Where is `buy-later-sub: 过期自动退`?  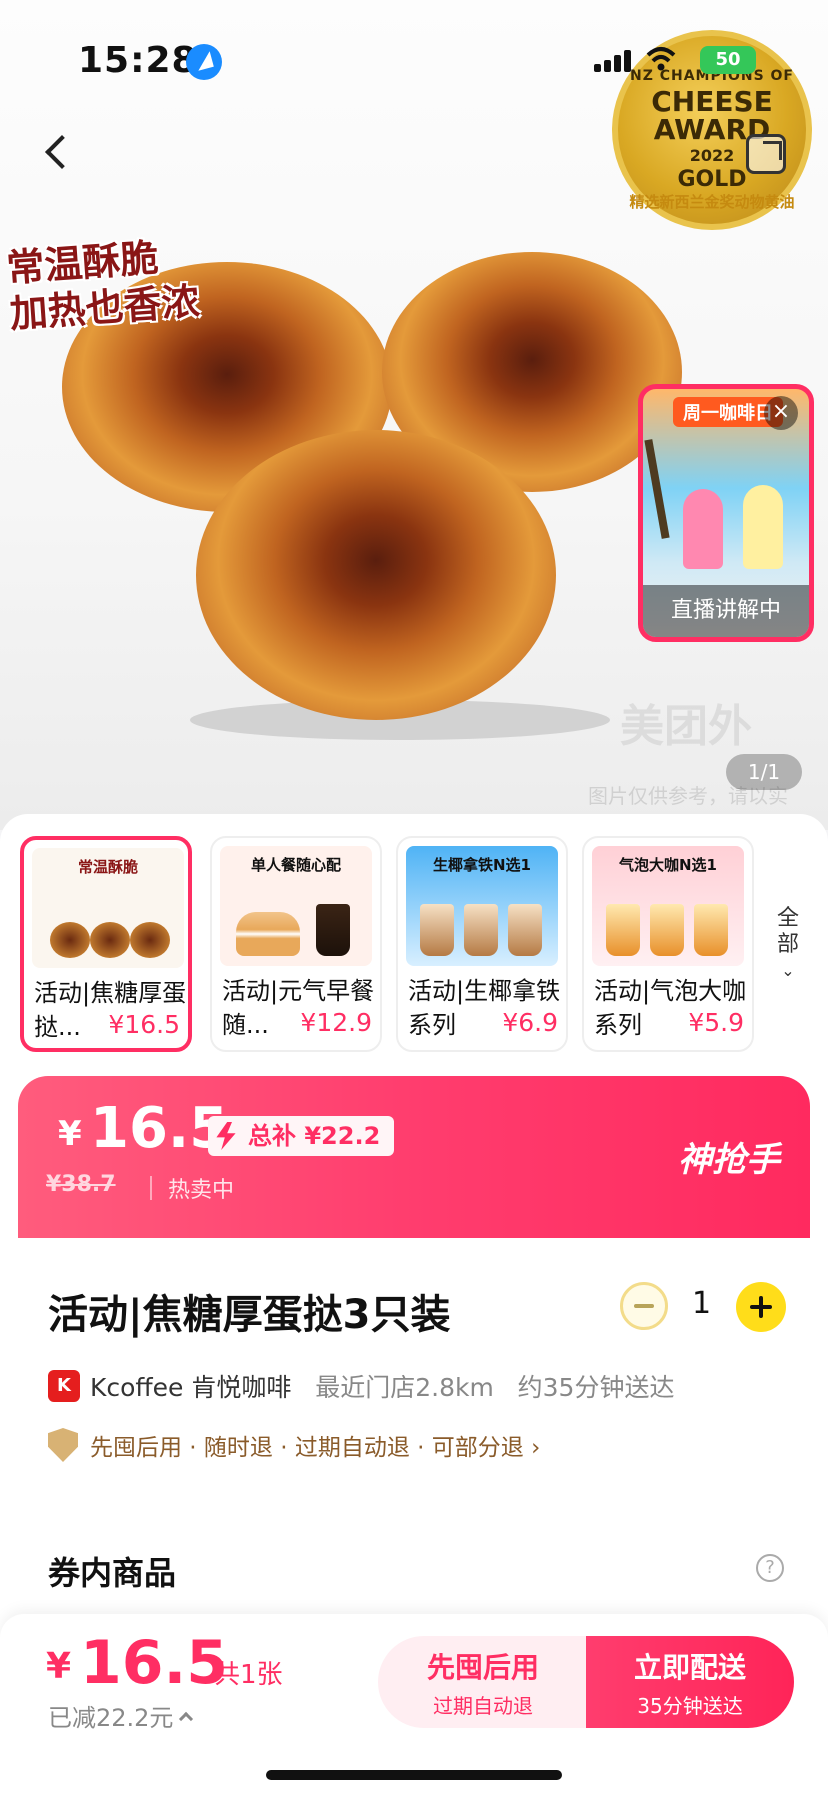 buy-later-sub: 过期自动退 is located at coordinates (483, 1706).